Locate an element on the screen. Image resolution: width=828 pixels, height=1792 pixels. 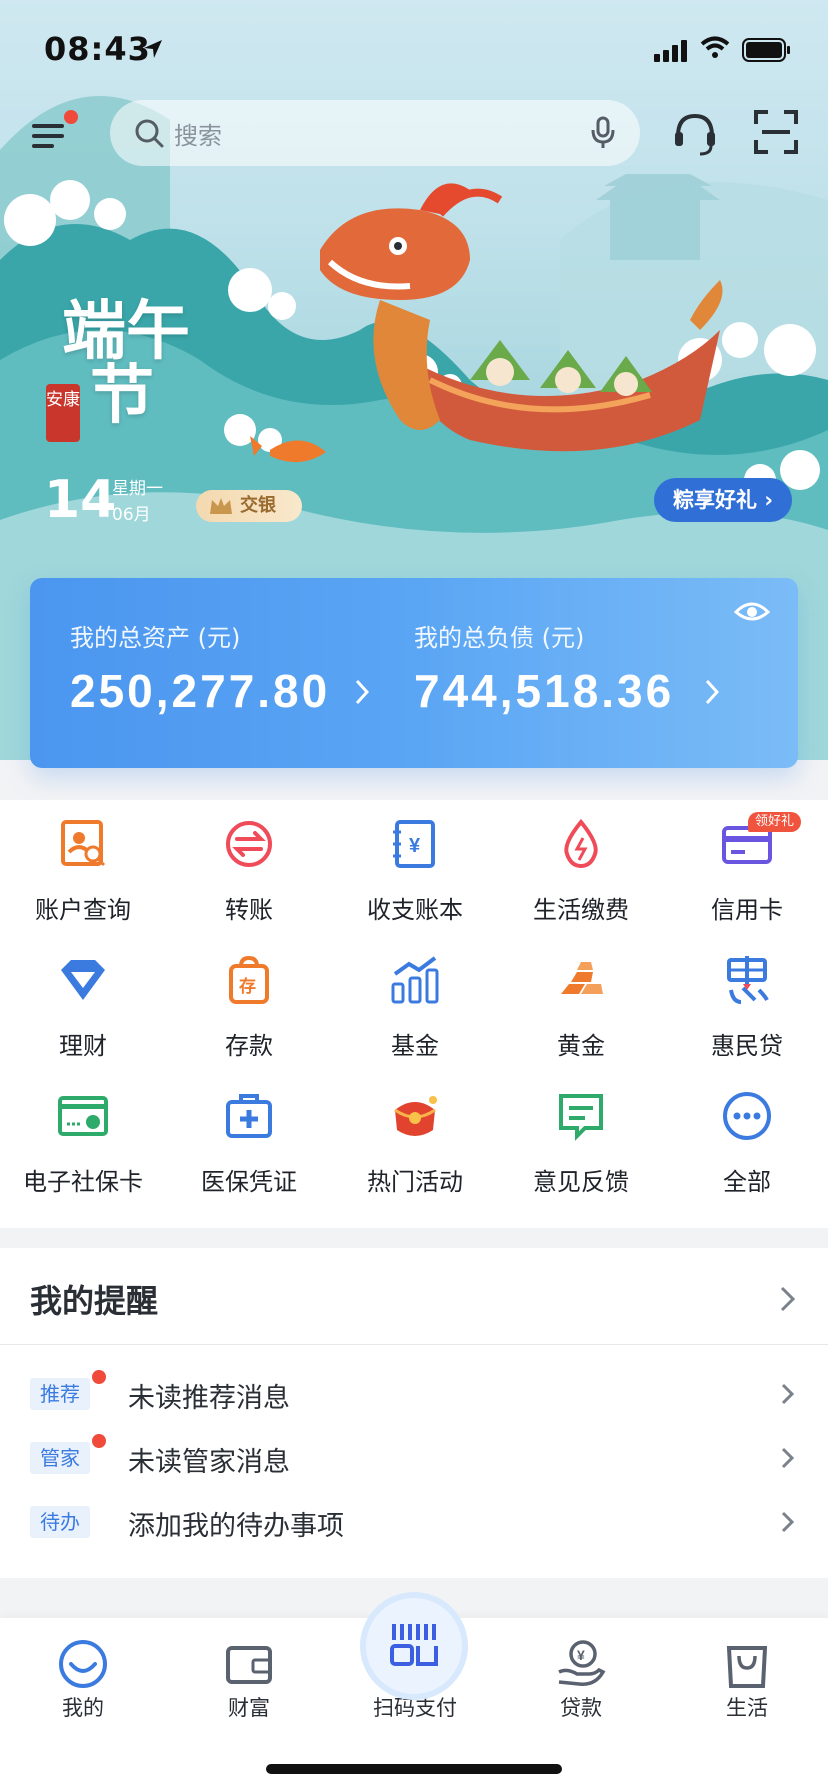
social-security-card-icon is located at coordinates (83, 1116).